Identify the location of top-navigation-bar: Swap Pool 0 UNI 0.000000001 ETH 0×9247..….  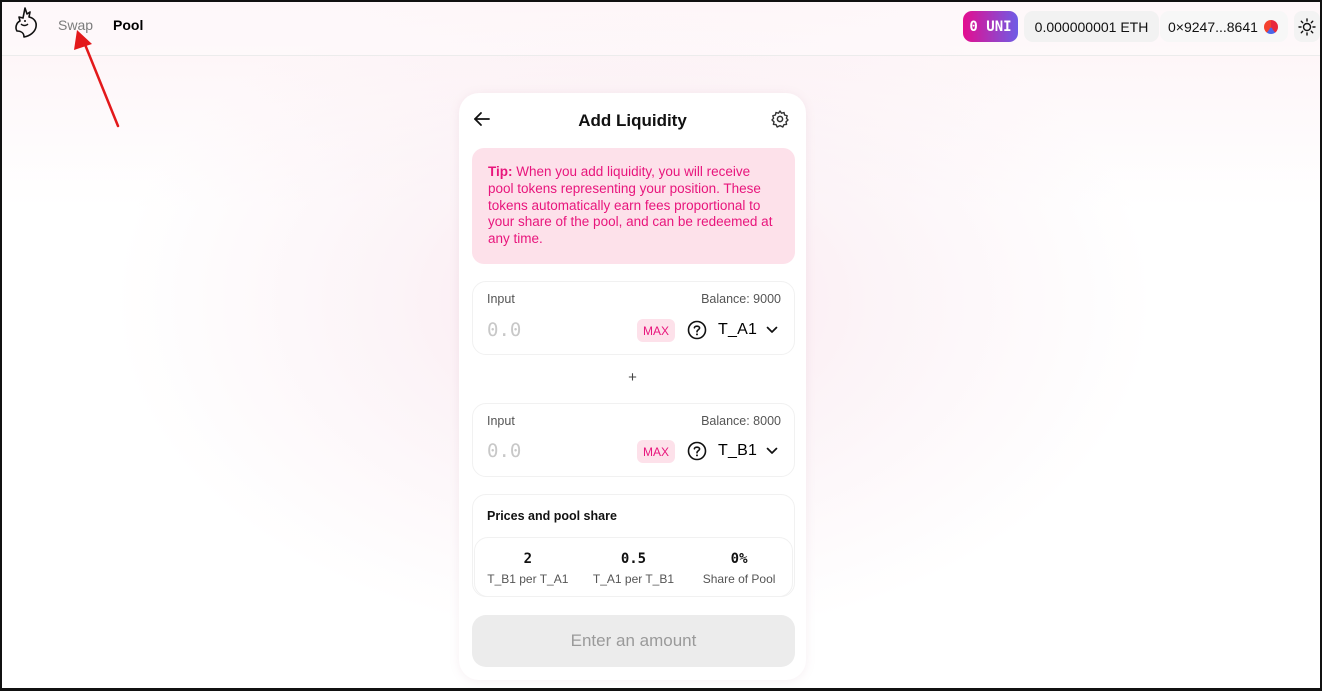
(661, 29).